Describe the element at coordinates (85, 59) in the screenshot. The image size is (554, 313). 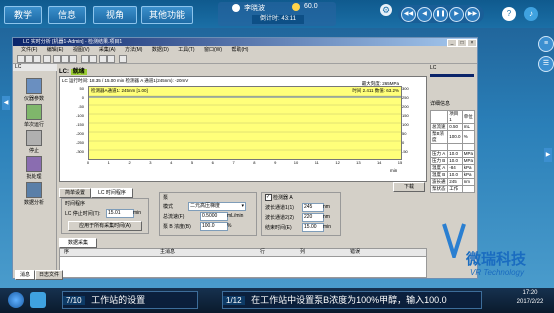
I see `start-icon` at that location.